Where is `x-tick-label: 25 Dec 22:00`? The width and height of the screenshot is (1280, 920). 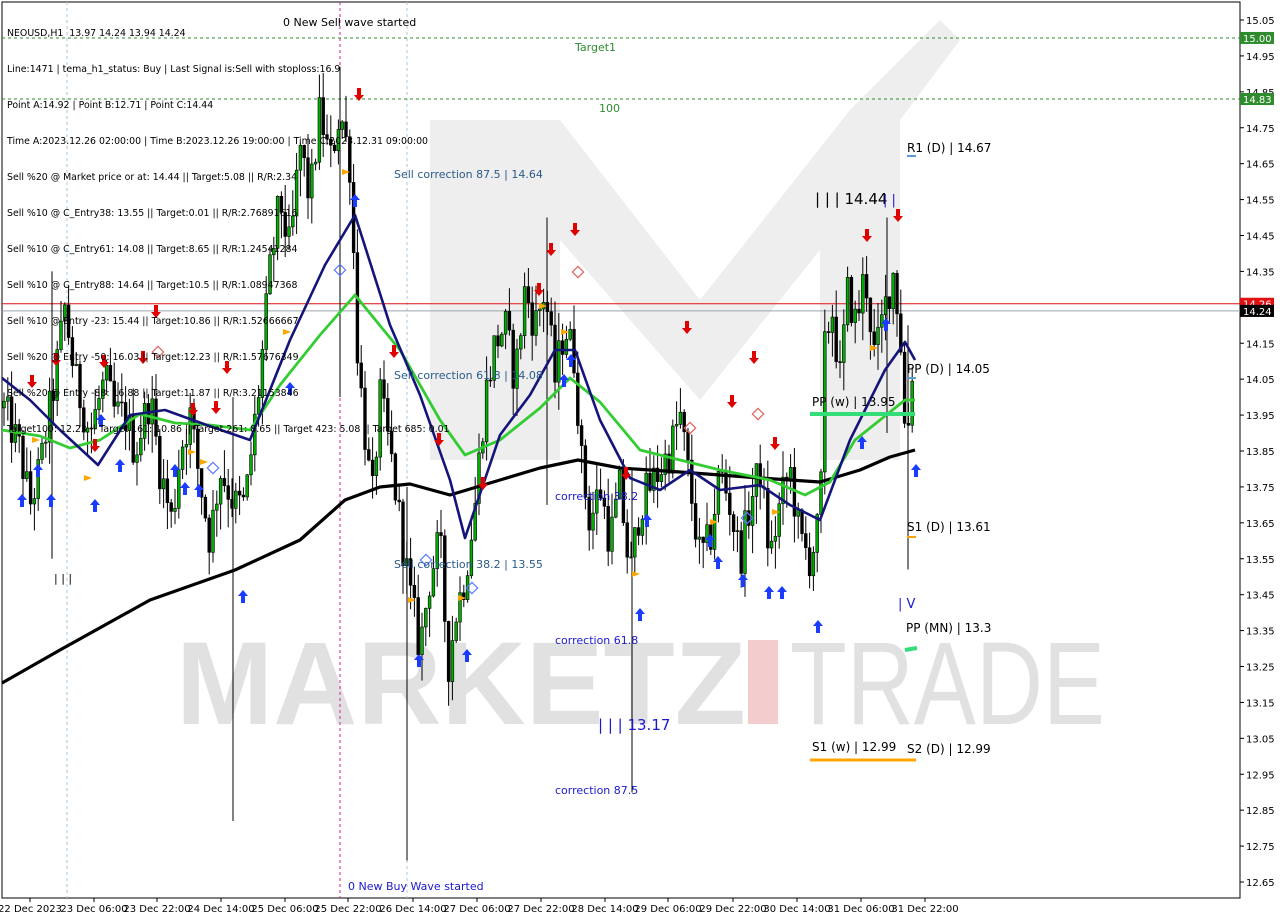
x-tick-label: 25 Dec 22:00 is located at coordinates (347, 909).